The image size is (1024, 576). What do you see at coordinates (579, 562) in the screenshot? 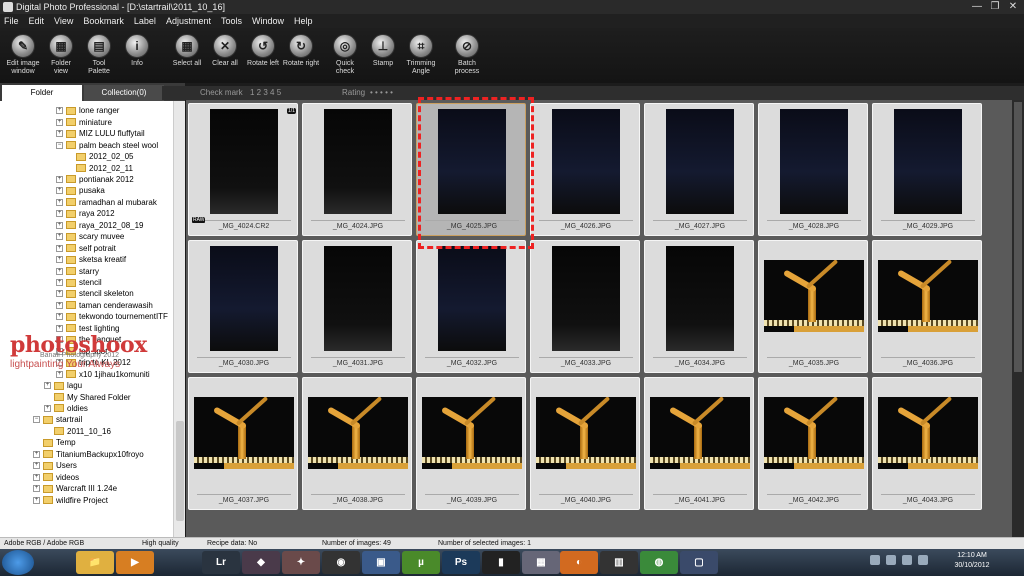
I see `firefox-app-icon: ◐` at bounding box center [579, 562].